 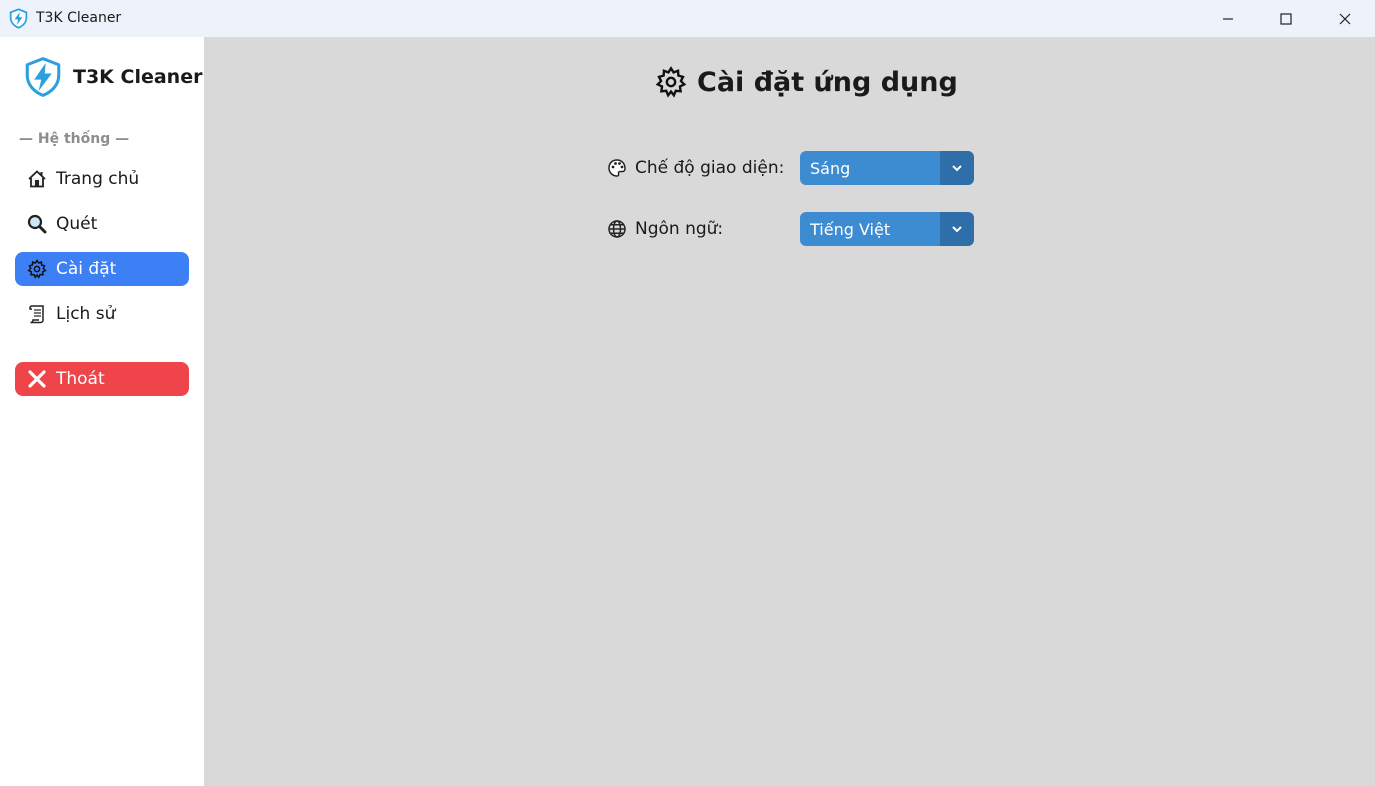 What do you see at coordinates (43, 77) in the screenshot?
I see `shield-lightning-logo-icon` at bounding box center [43, 77].